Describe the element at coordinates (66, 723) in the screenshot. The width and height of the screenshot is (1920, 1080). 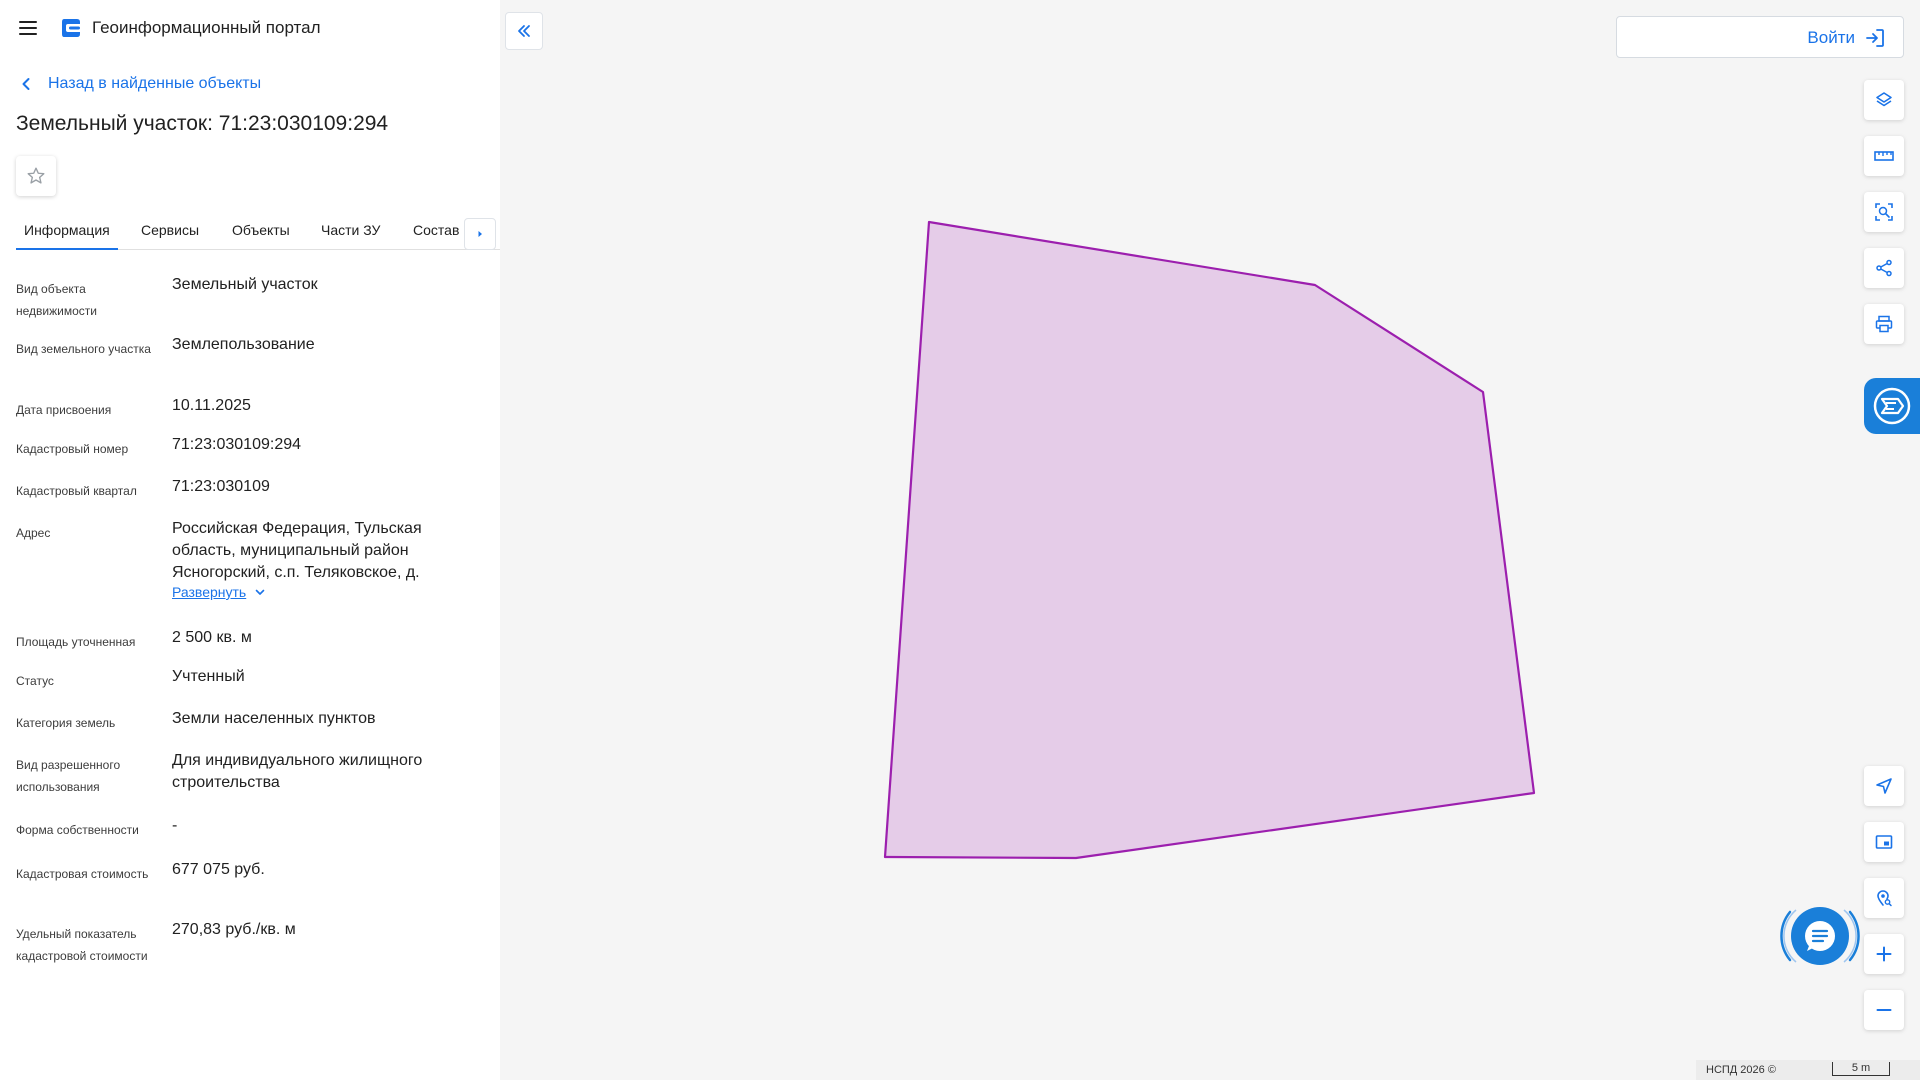
I see `property-label: Категория земель` at that location.